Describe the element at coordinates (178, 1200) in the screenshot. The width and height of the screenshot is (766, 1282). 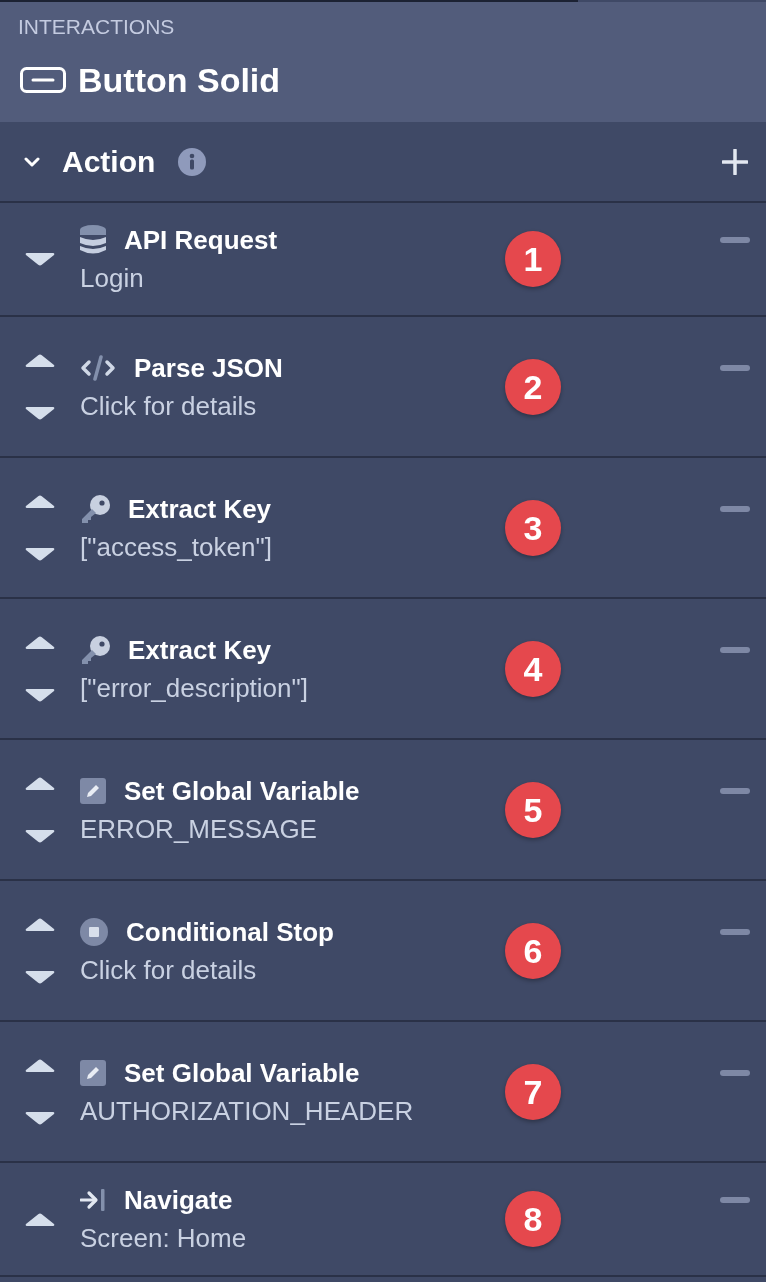
I see `action-title: Navigate` at that location.